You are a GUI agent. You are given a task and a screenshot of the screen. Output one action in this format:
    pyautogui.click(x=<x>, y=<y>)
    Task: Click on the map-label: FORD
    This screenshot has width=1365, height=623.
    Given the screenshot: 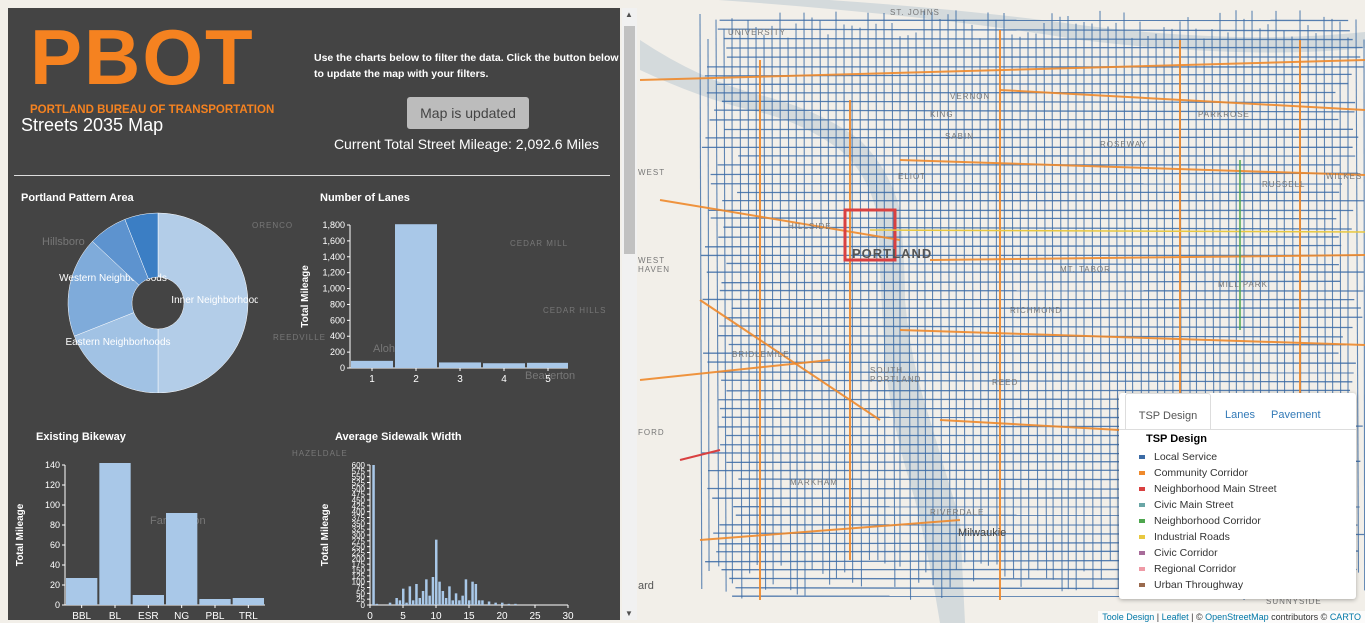 What is the action you would take?
    pyautogui.click(x=651, y=432)
    